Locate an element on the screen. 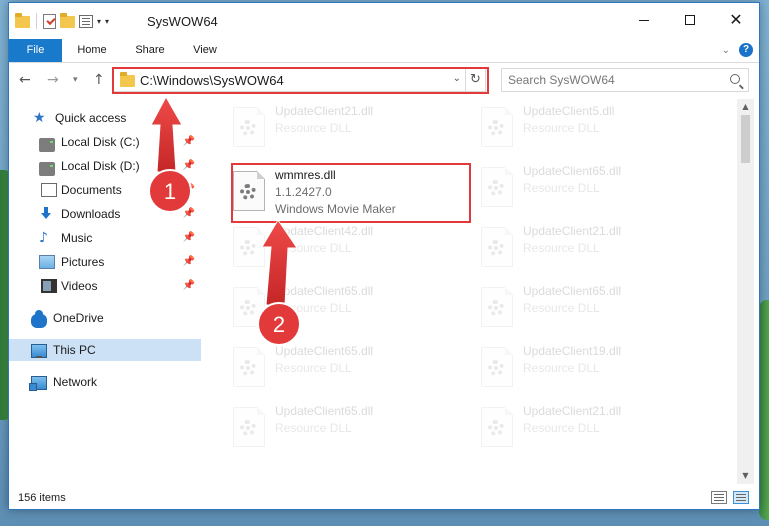 The width and height of the screenshot is (769, 526). pictures-icon is located at coordinates (47, 262).